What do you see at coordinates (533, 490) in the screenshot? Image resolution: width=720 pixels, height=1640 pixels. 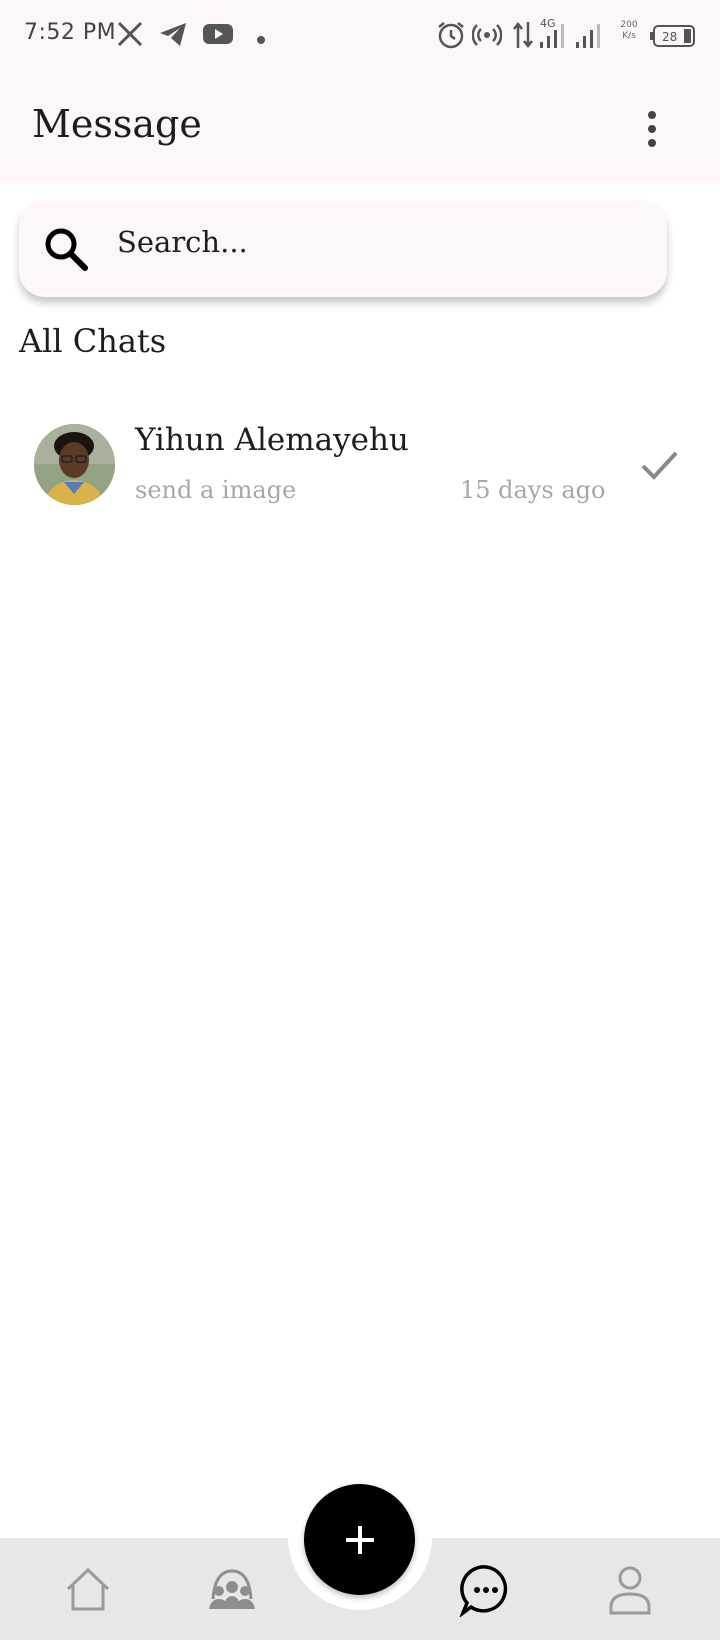 I see `chat-timestamp: 15 days ago` at bounding box center [533, 490].